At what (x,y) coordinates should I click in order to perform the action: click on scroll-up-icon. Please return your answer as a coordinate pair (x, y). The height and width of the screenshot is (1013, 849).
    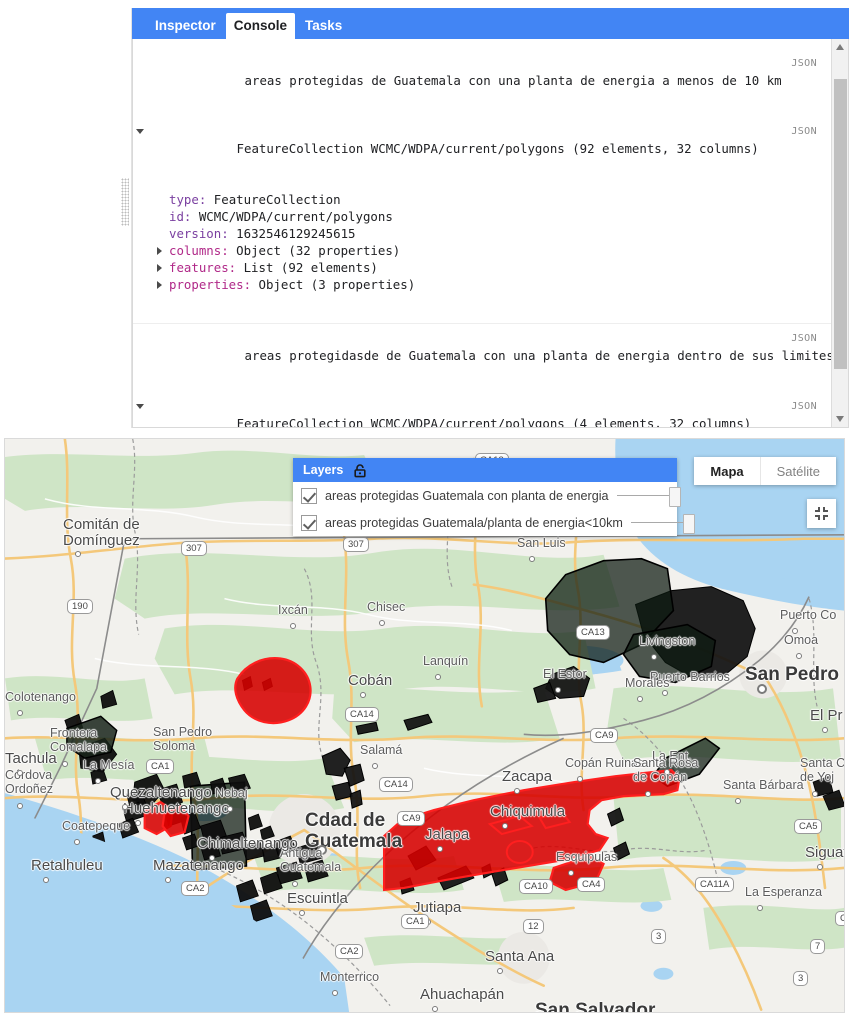
    Looking at the image, I should click on (840, 47).